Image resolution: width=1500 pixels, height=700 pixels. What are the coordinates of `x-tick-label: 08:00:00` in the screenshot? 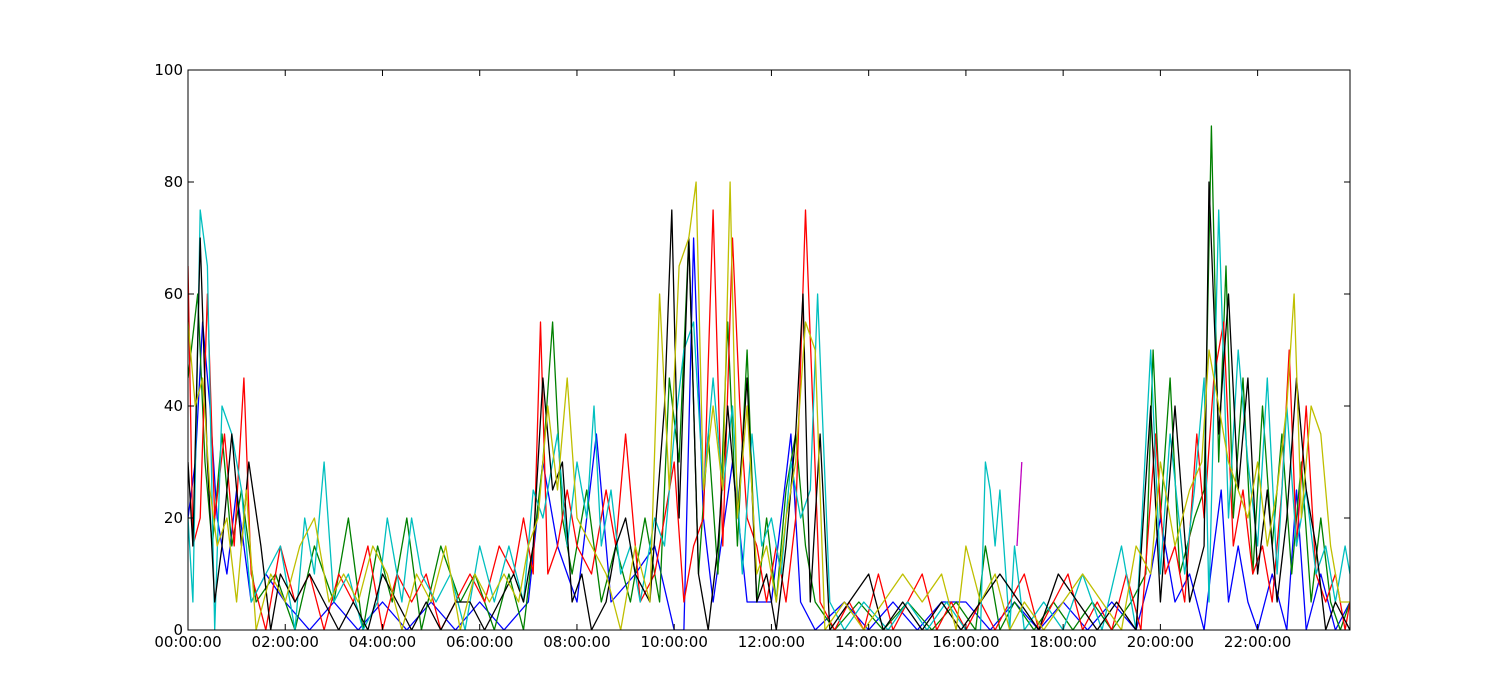 It's located at (576, 642).